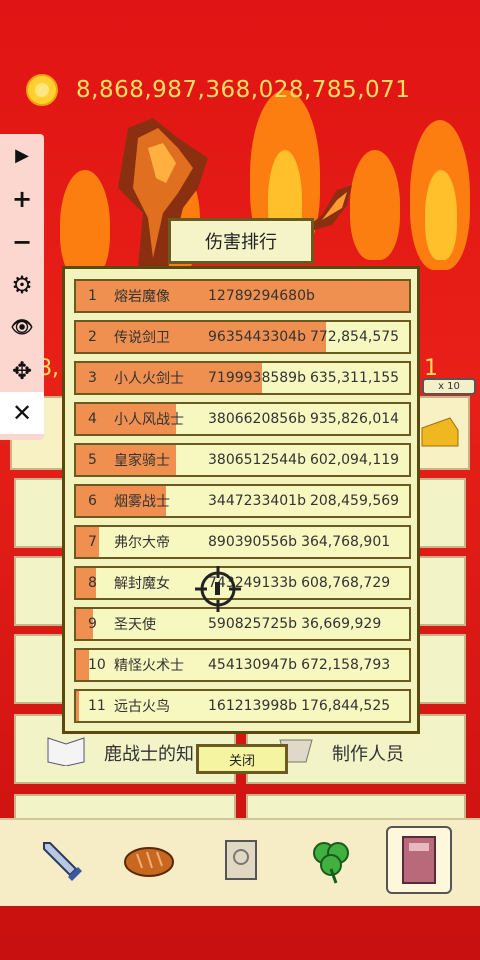  What do you see at coordinates (354, 501) in the screenshot?
I see `background-number: 208,459,569` at bounding box center [354, 501].